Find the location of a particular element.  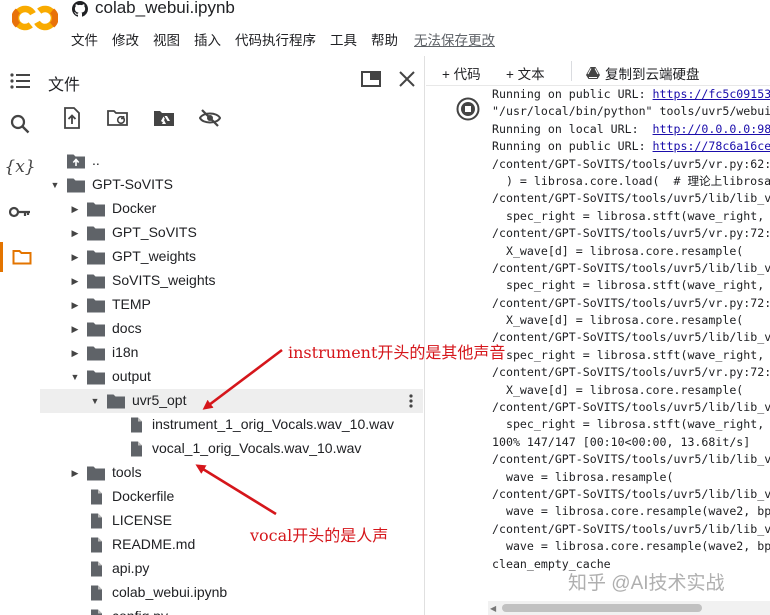

left-rail: {x} is located at coordinates (20, 335).